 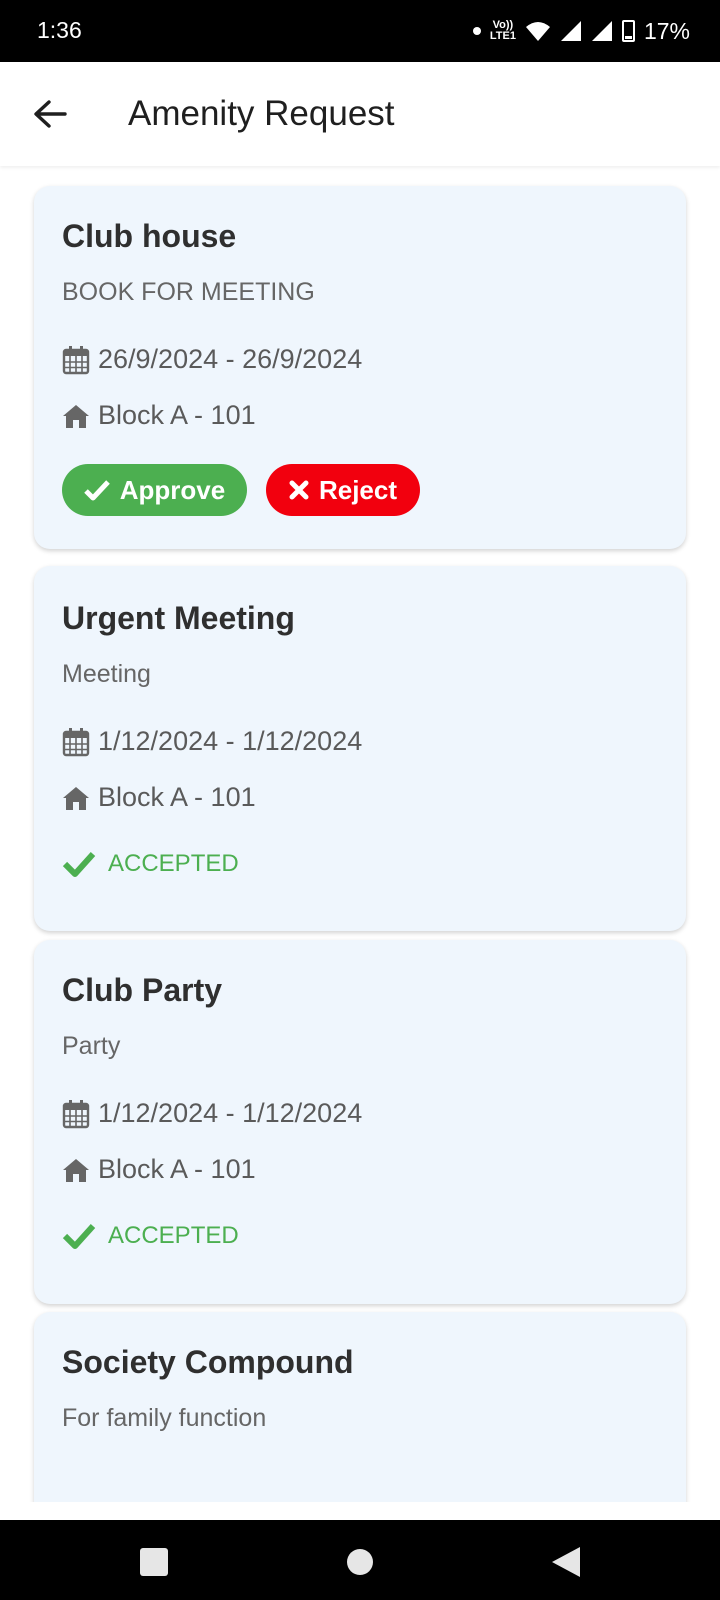 What do you see at coordinates (628, 31) in the screenshot?
I see `battery-icon` at bounding box center [628, 31].